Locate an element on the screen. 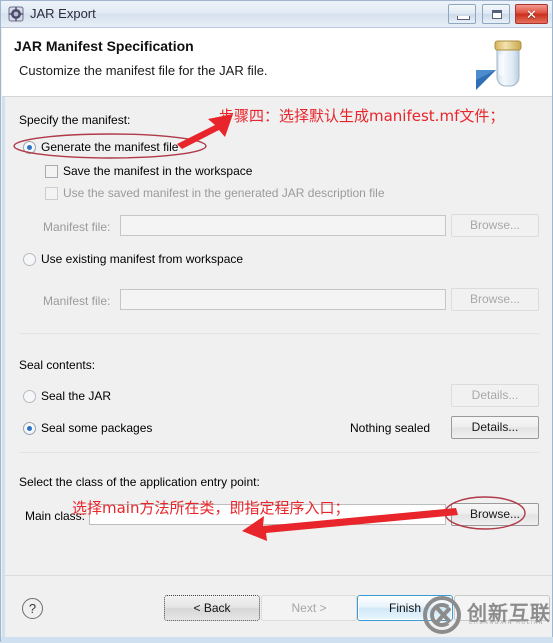 This screenshot has height=643, width=553. jar-jar-illustration-icon is located at coordinates (507, 63).